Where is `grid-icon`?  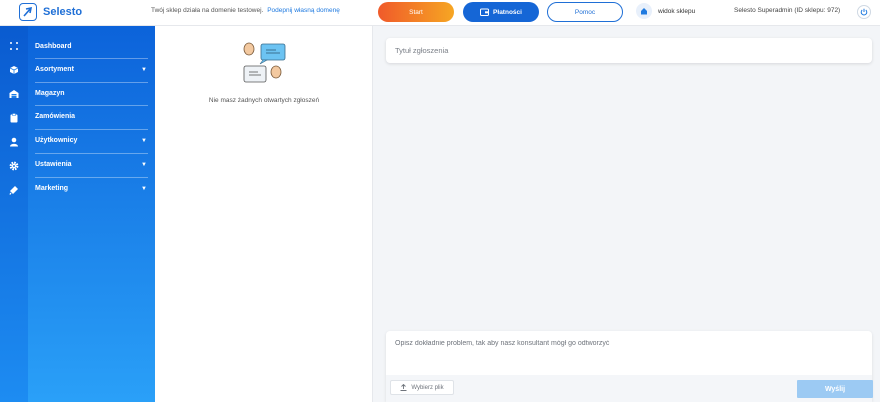 grid-icon is located at coordinates (14, 46).